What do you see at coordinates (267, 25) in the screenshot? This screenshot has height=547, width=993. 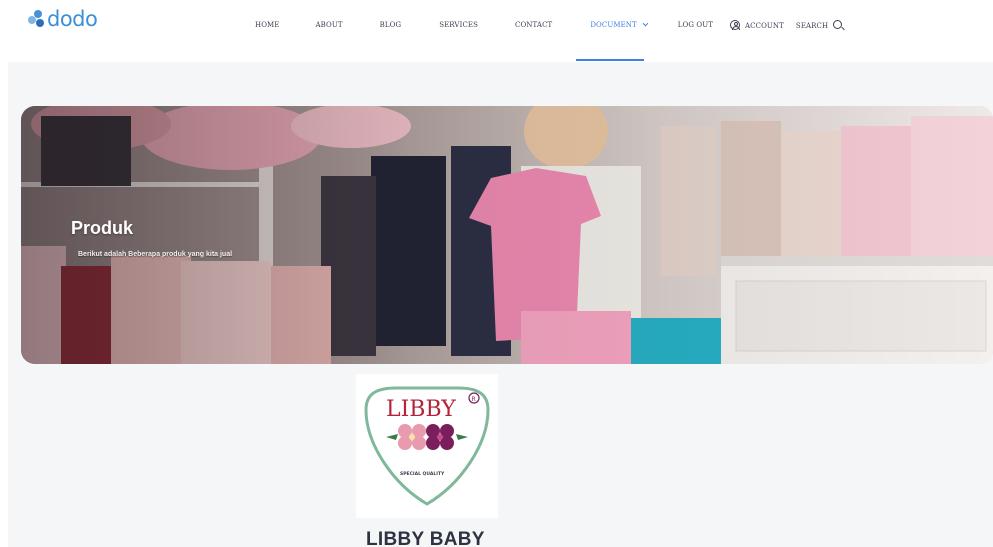 I see `nav-home: HOME` at bounding box center [267, 25].